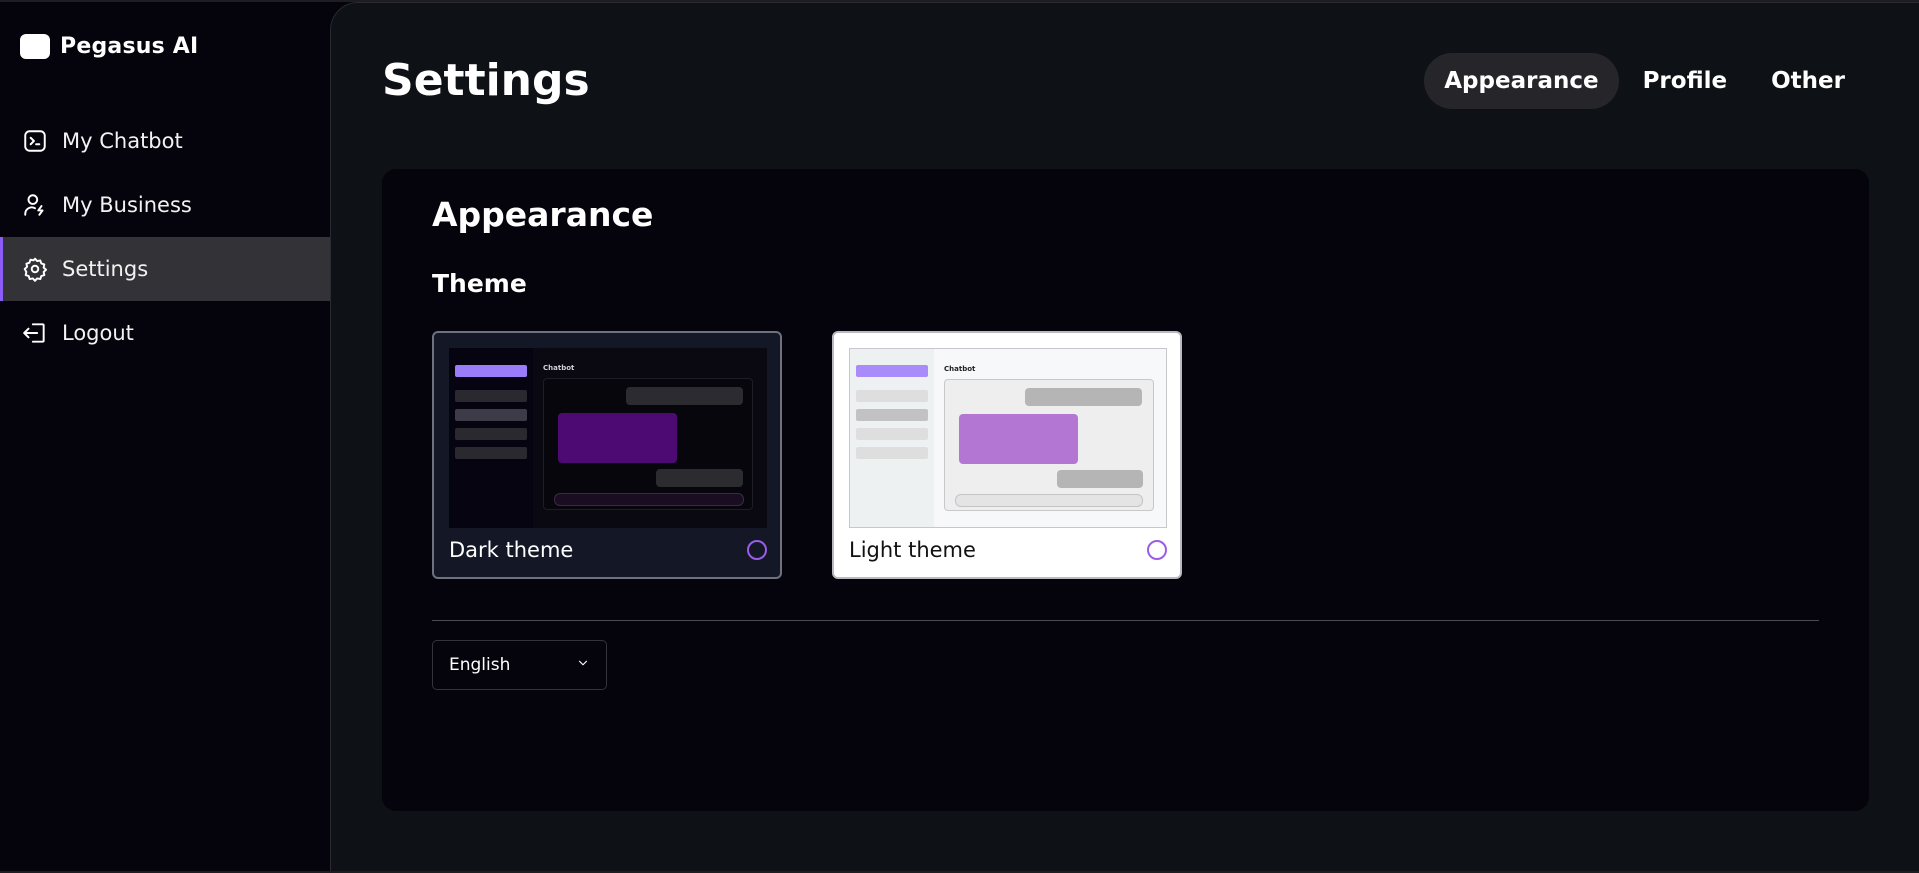 This screenshot has height=873, width=1919. What do you see at coordinates (1685, 81) in the screenshot?
I see `tab-profile: Profile` at bounding box center [1685, 81].